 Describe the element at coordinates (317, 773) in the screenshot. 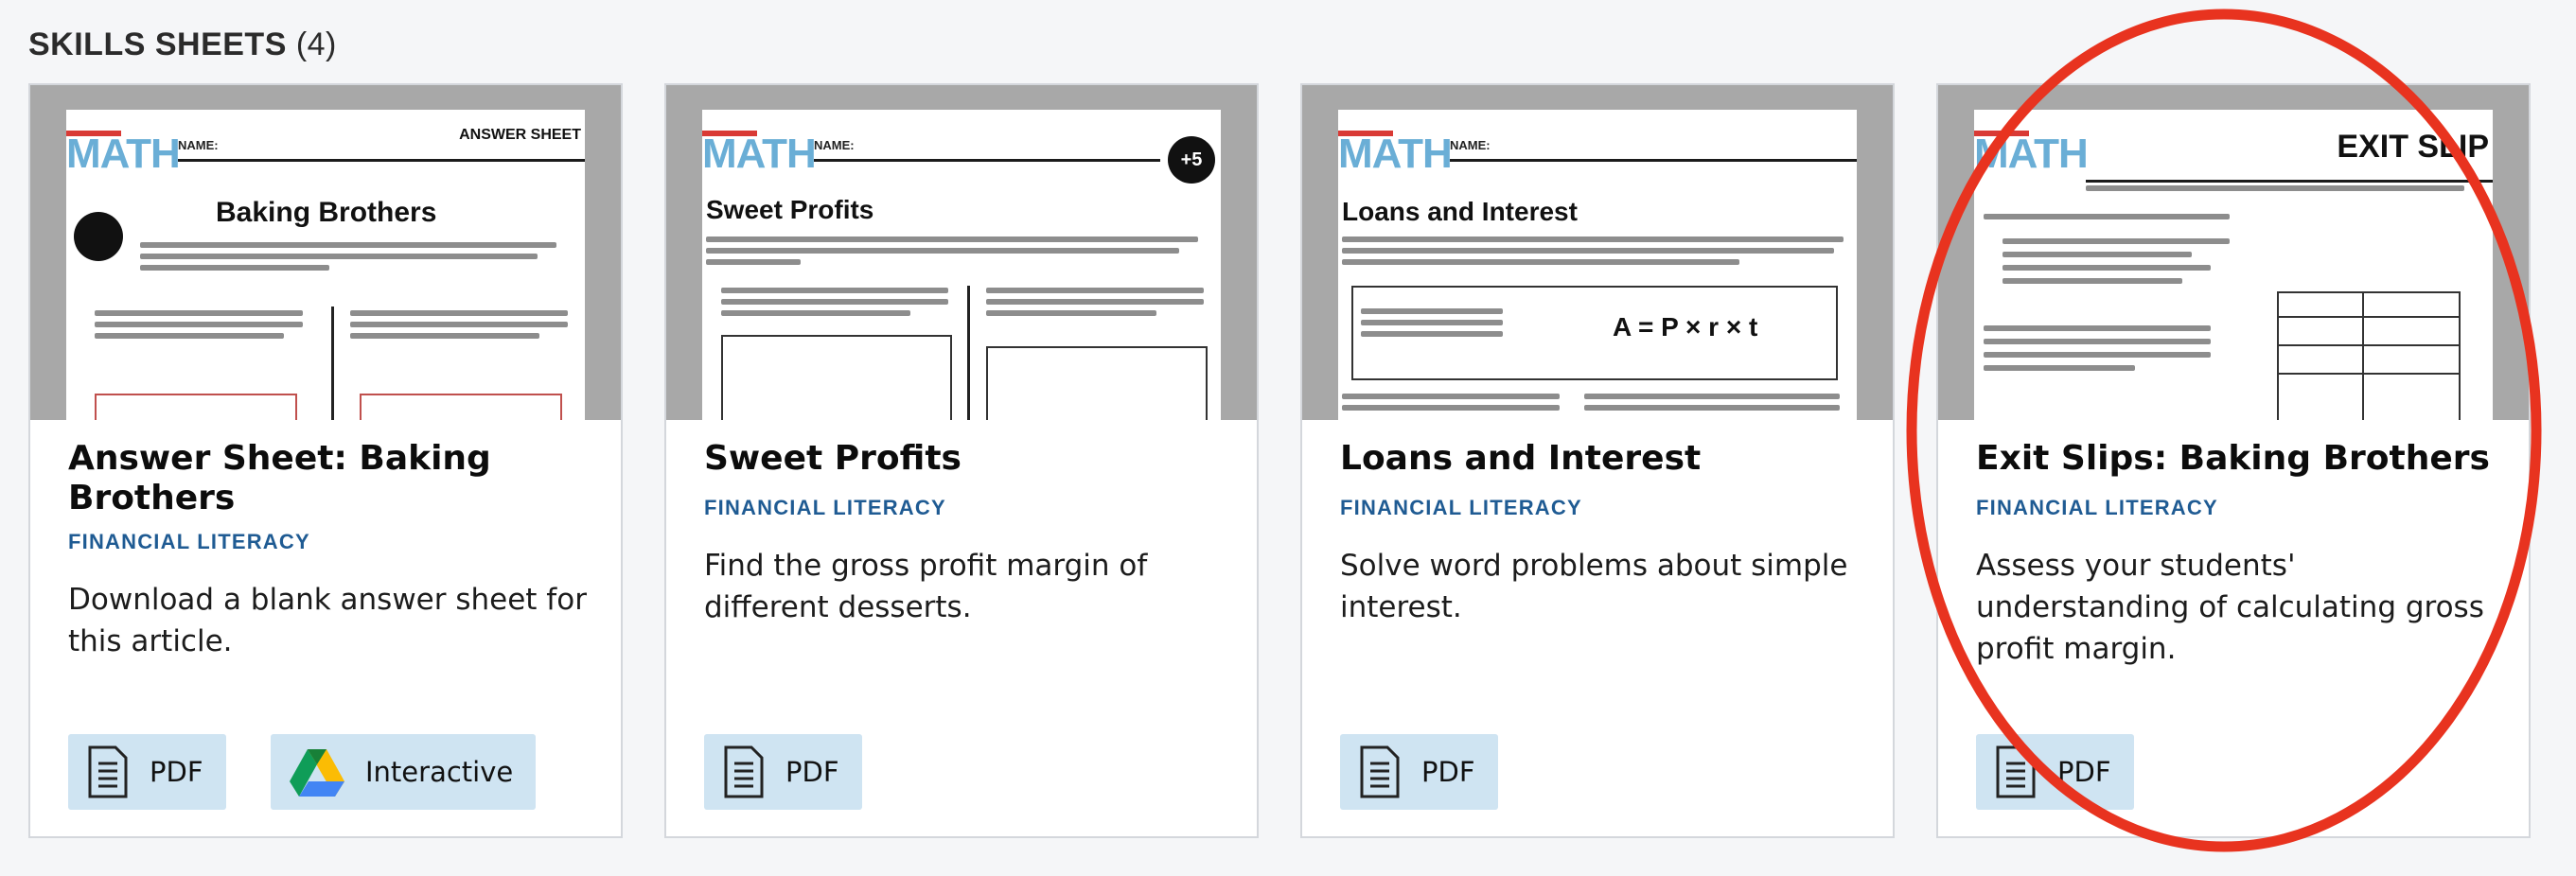

I see `google-drive-icon` at that location.